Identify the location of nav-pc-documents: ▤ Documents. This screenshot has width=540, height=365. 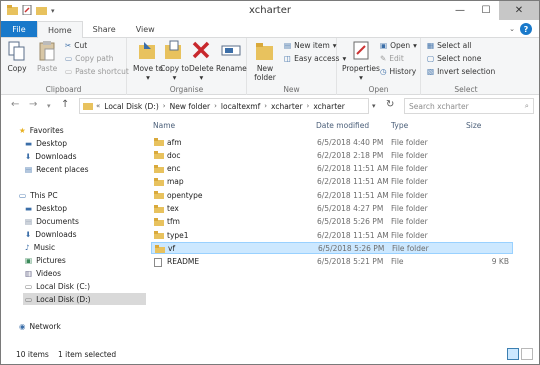
(52, 221).